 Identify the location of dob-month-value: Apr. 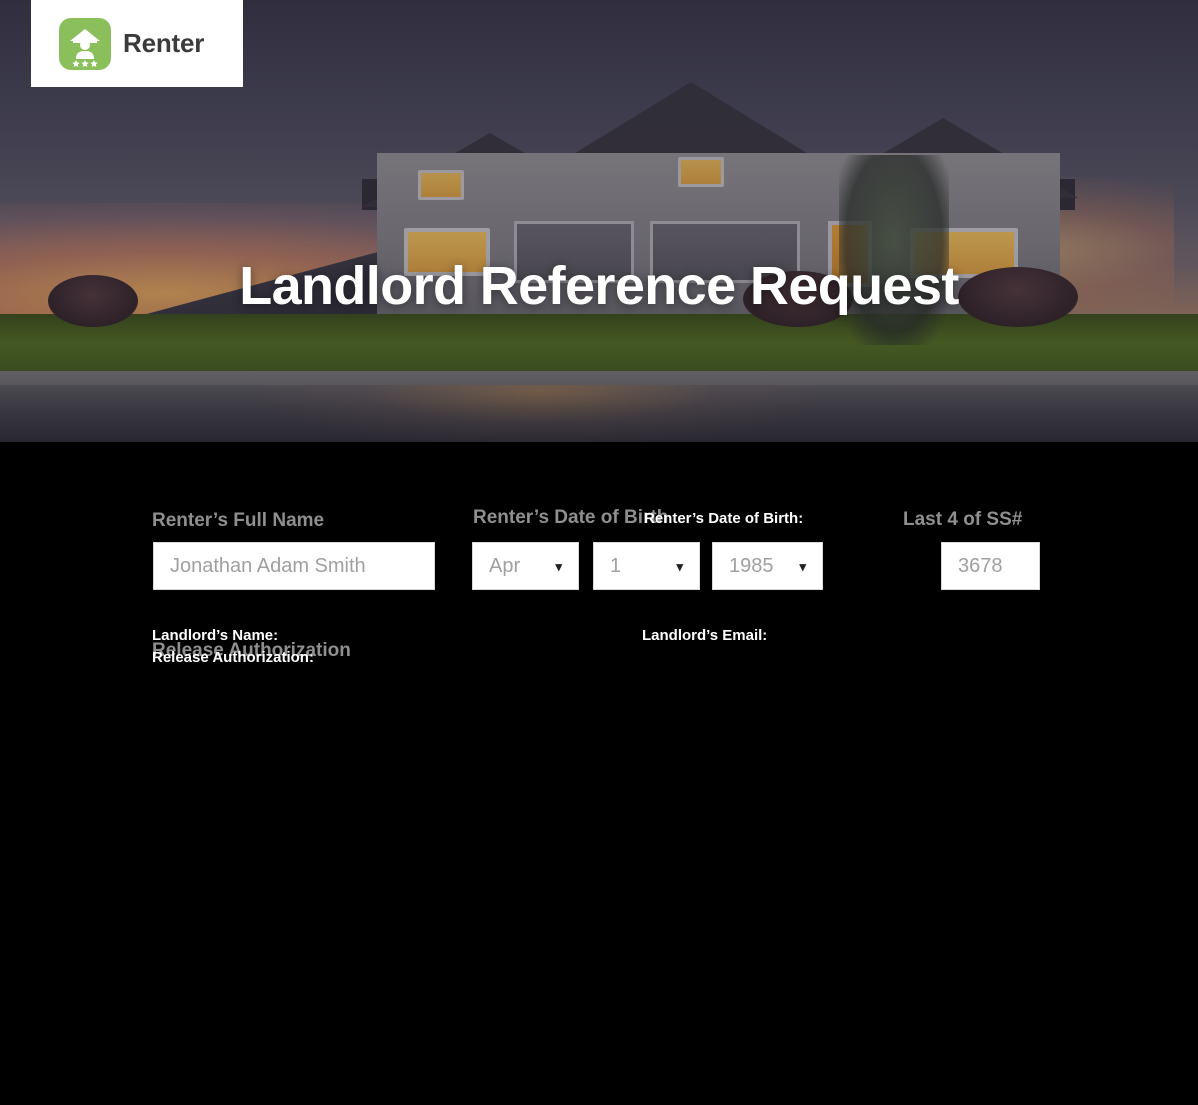
(505, 565).